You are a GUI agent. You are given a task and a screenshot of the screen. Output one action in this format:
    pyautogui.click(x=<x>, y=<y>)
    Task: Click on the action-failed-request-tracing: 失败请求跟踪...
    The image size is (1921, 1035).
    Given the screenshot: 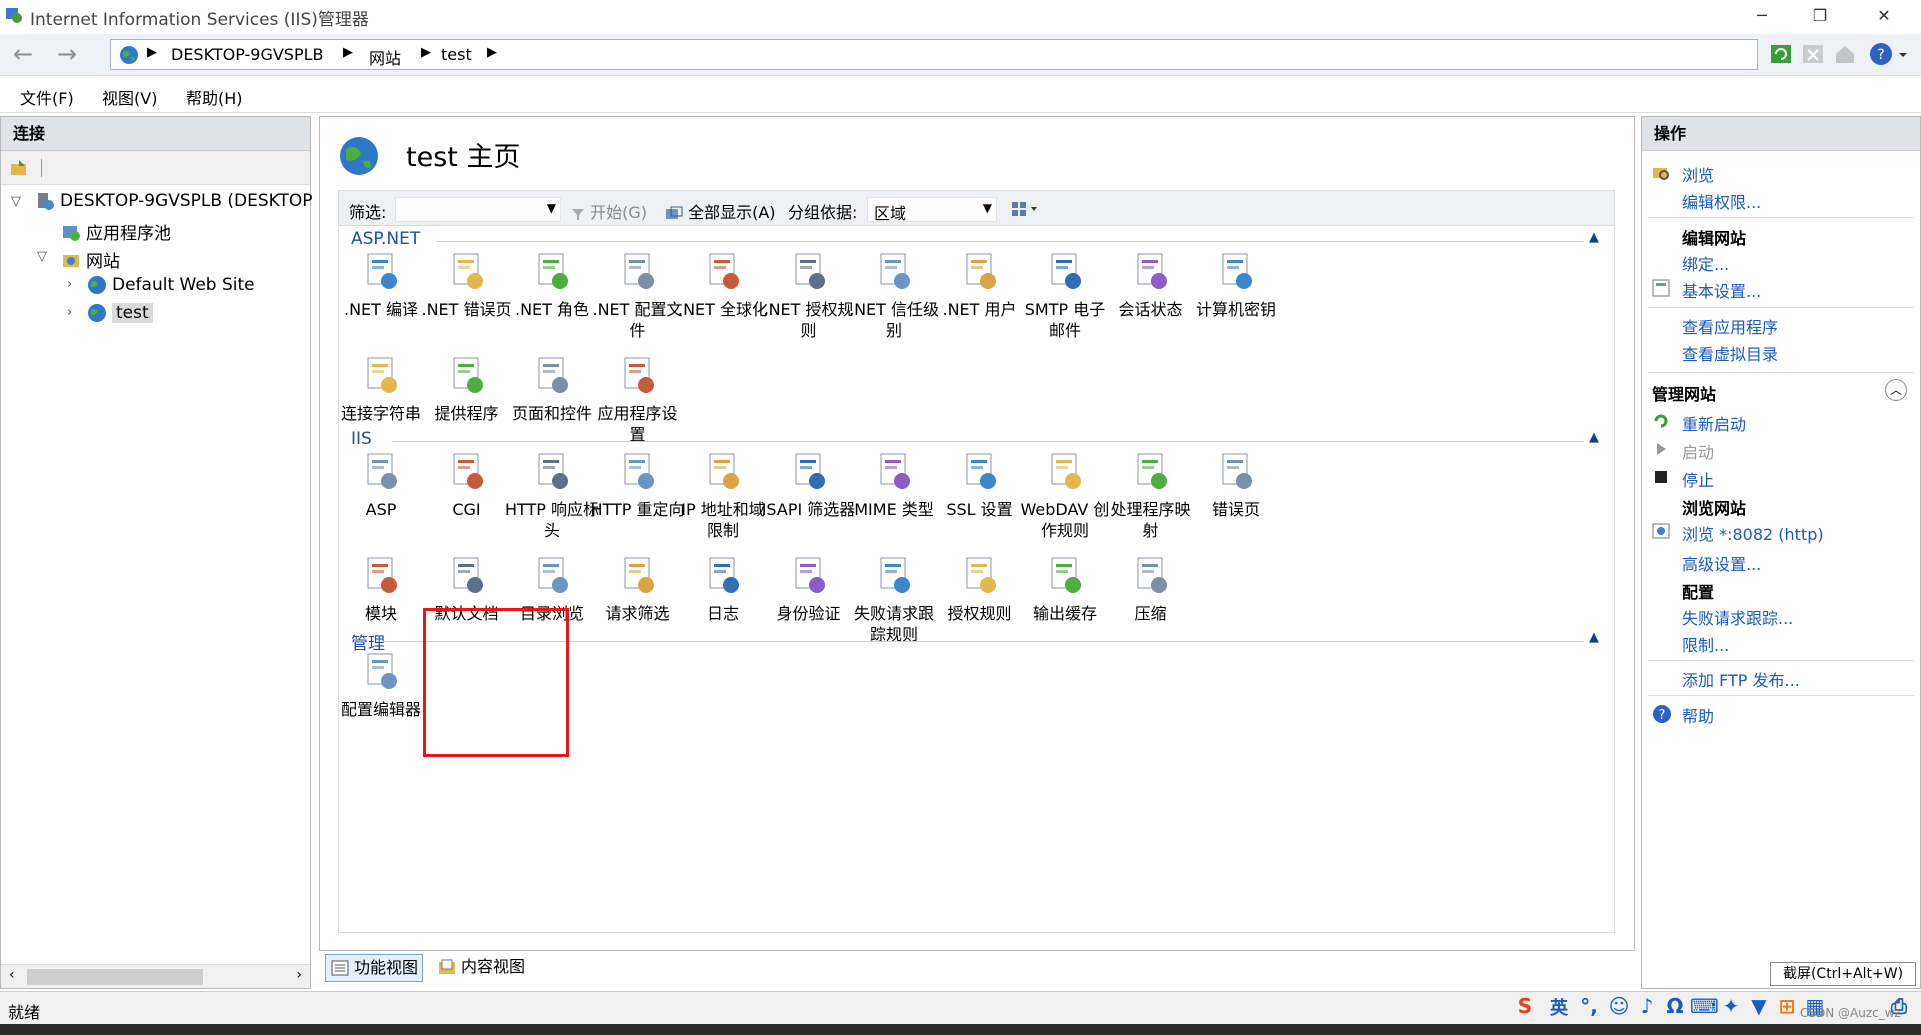 What is the action you would take?
    pyautogui.click(x=1737, y=617)
    